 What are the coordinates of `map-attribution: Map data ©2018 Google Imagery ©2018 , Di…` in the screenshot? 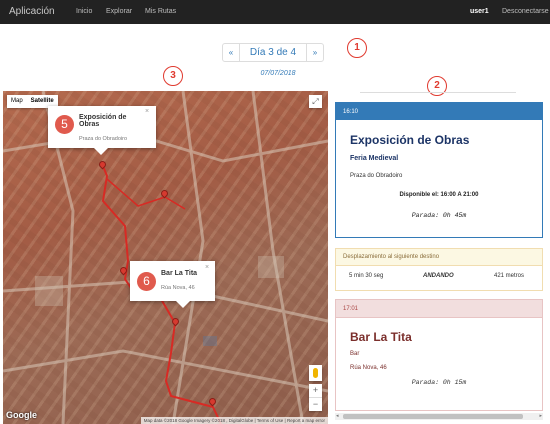 It's located at (234, 420).